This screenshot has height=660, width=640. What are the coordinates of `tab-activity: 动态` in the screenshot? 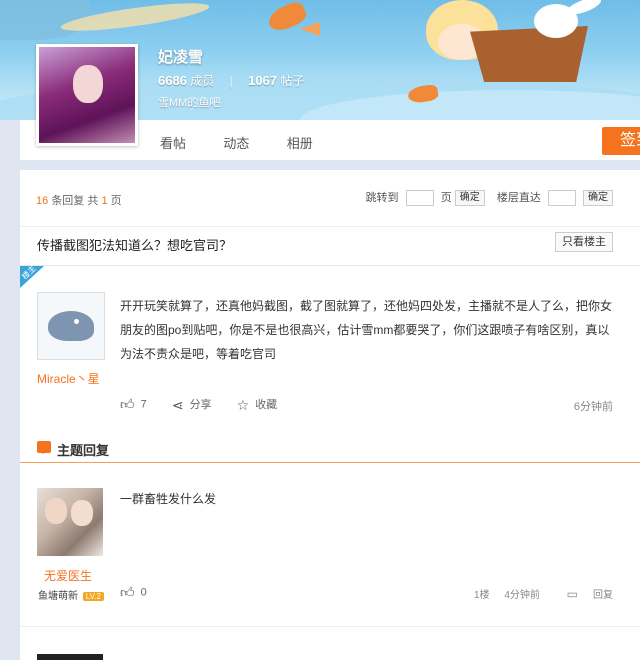 It's located at (236, 142).